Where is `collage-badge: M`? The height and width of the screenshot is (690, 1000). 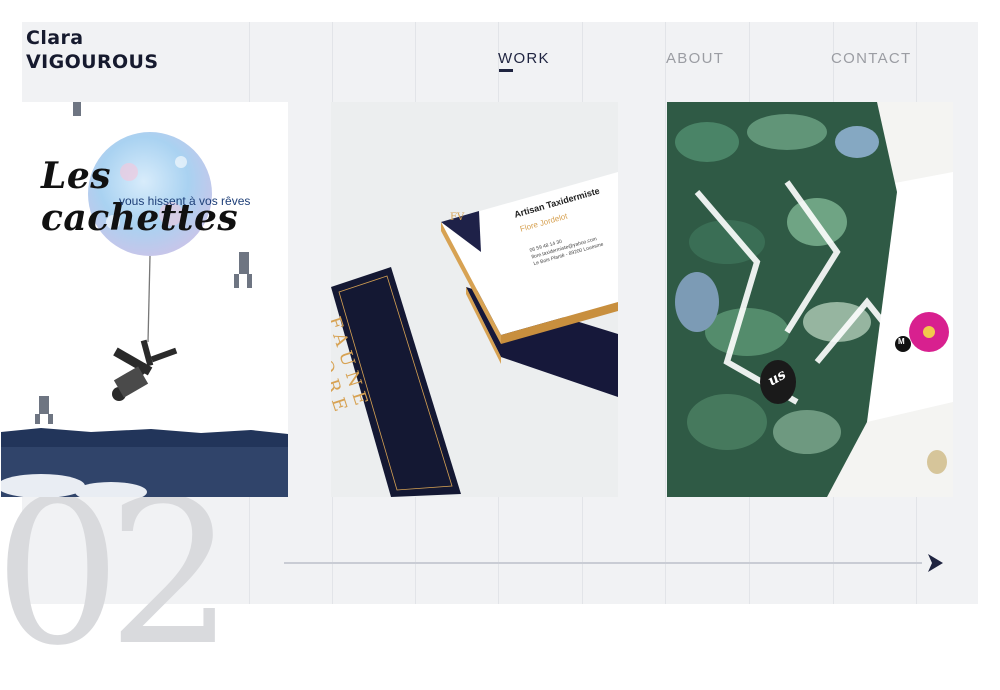 collage-badge: M is located at coordinates (901, 341).